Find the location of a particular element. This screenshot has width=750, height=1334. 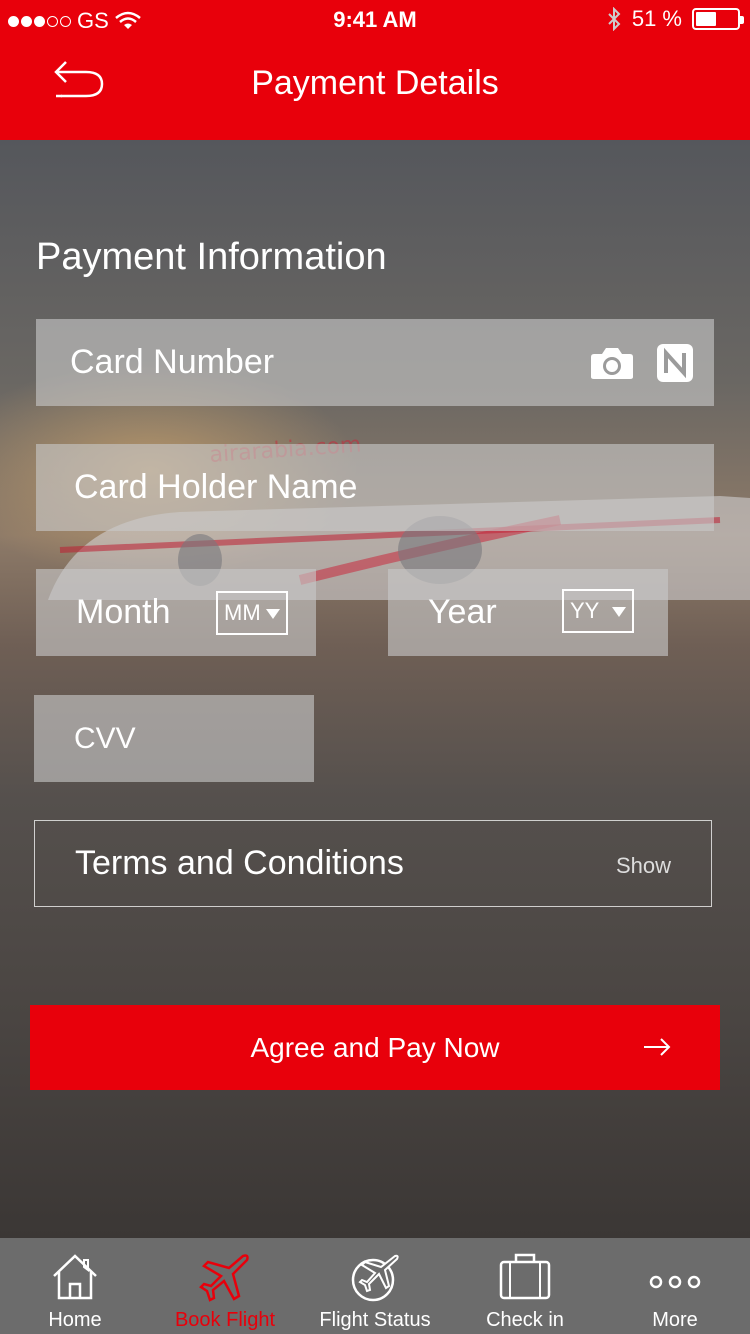

tab-label: Home is located at coordinates (75, 1320).